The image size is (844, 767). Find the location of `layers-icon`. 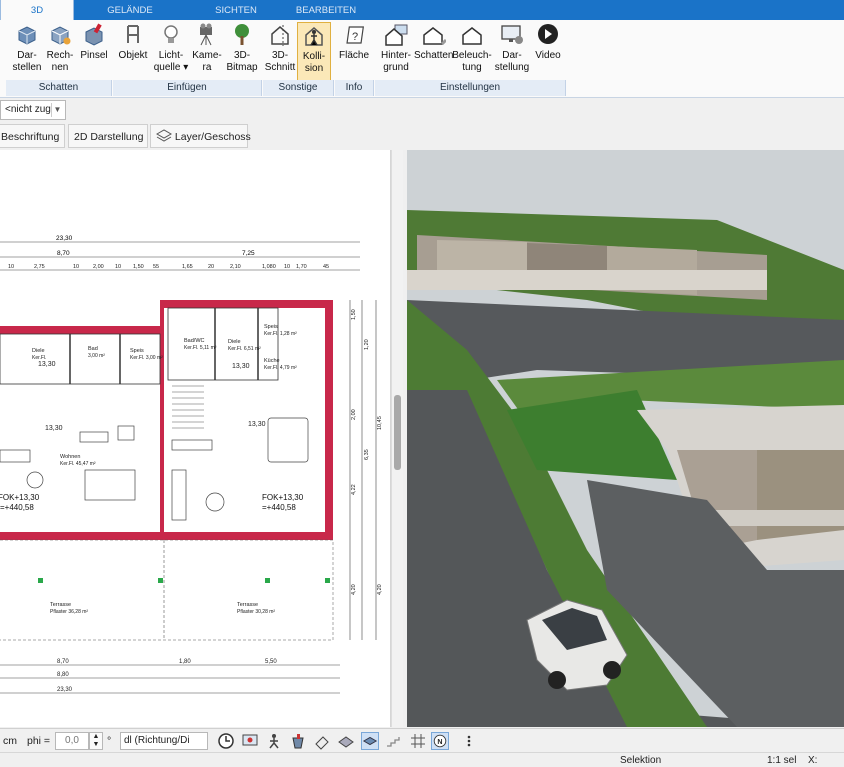

layers-icon is located at coordinates (164, 135).